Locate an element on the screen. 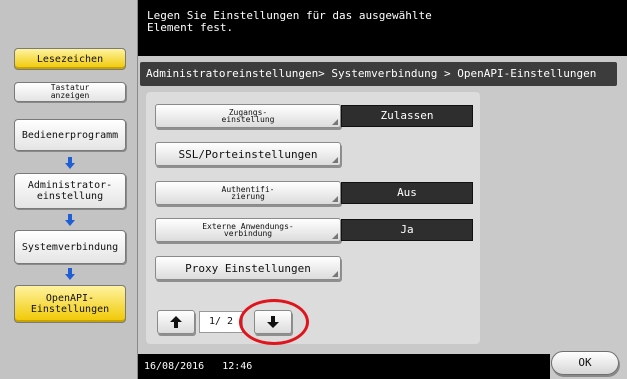 This screenshot has width=627, height=379. external-app-connection-button: Externe Anwendungs- verbindung is located at coordinates (248, 230).